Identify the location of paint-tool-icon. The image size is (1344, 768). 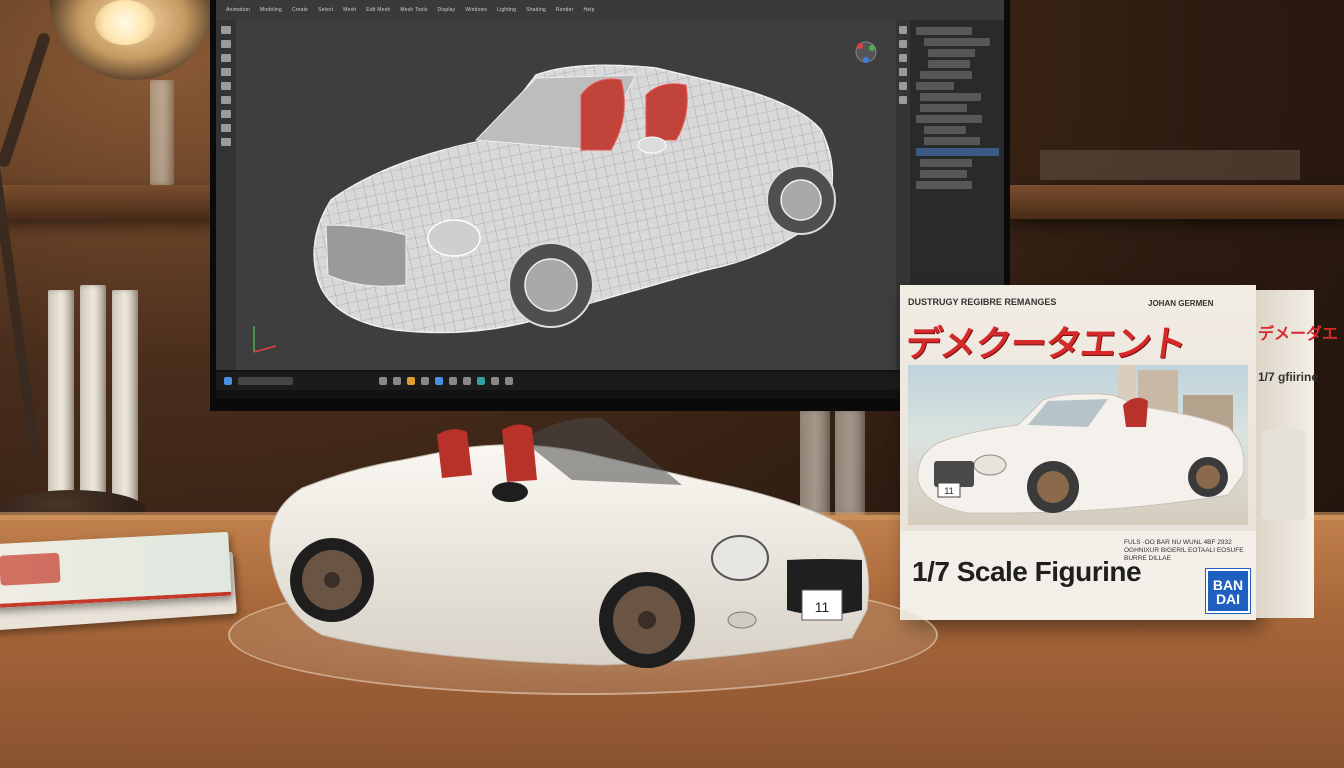
(226, 100).